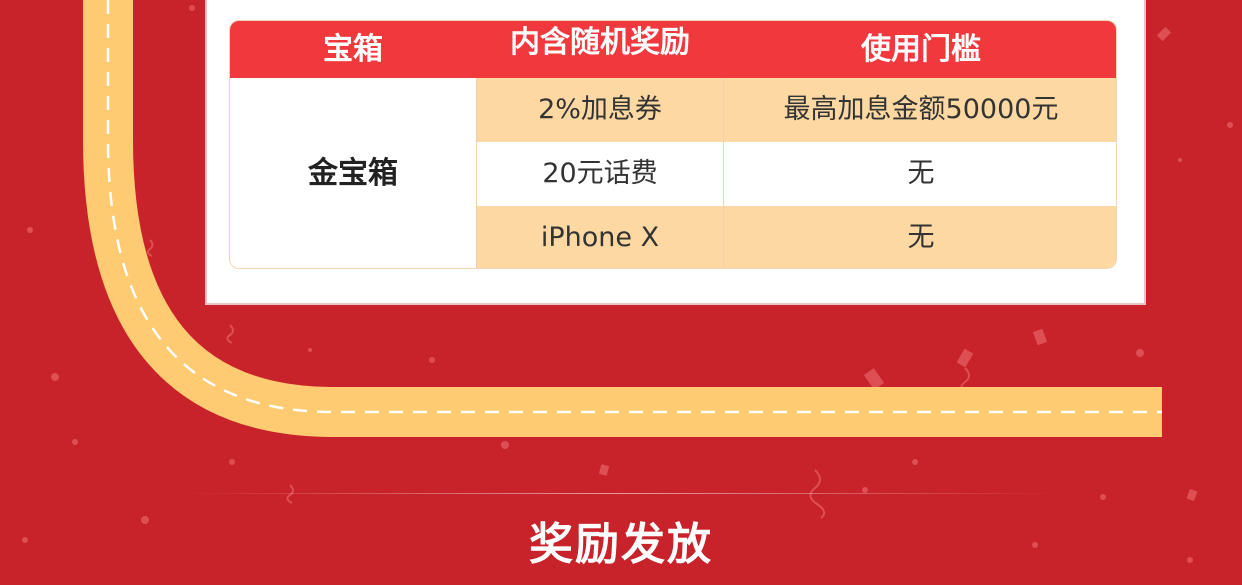 The width and height of the screenshot is (1242, 585). I want to click on header-threshold: 使用门槛, so click(921, 49).